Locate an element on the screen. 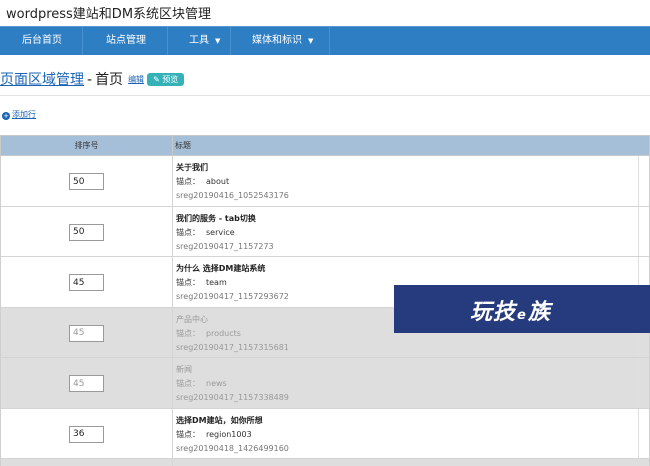 This screenshot has height=466, width=650. edit-link: 编辑 is located at coordinates (136, 79).